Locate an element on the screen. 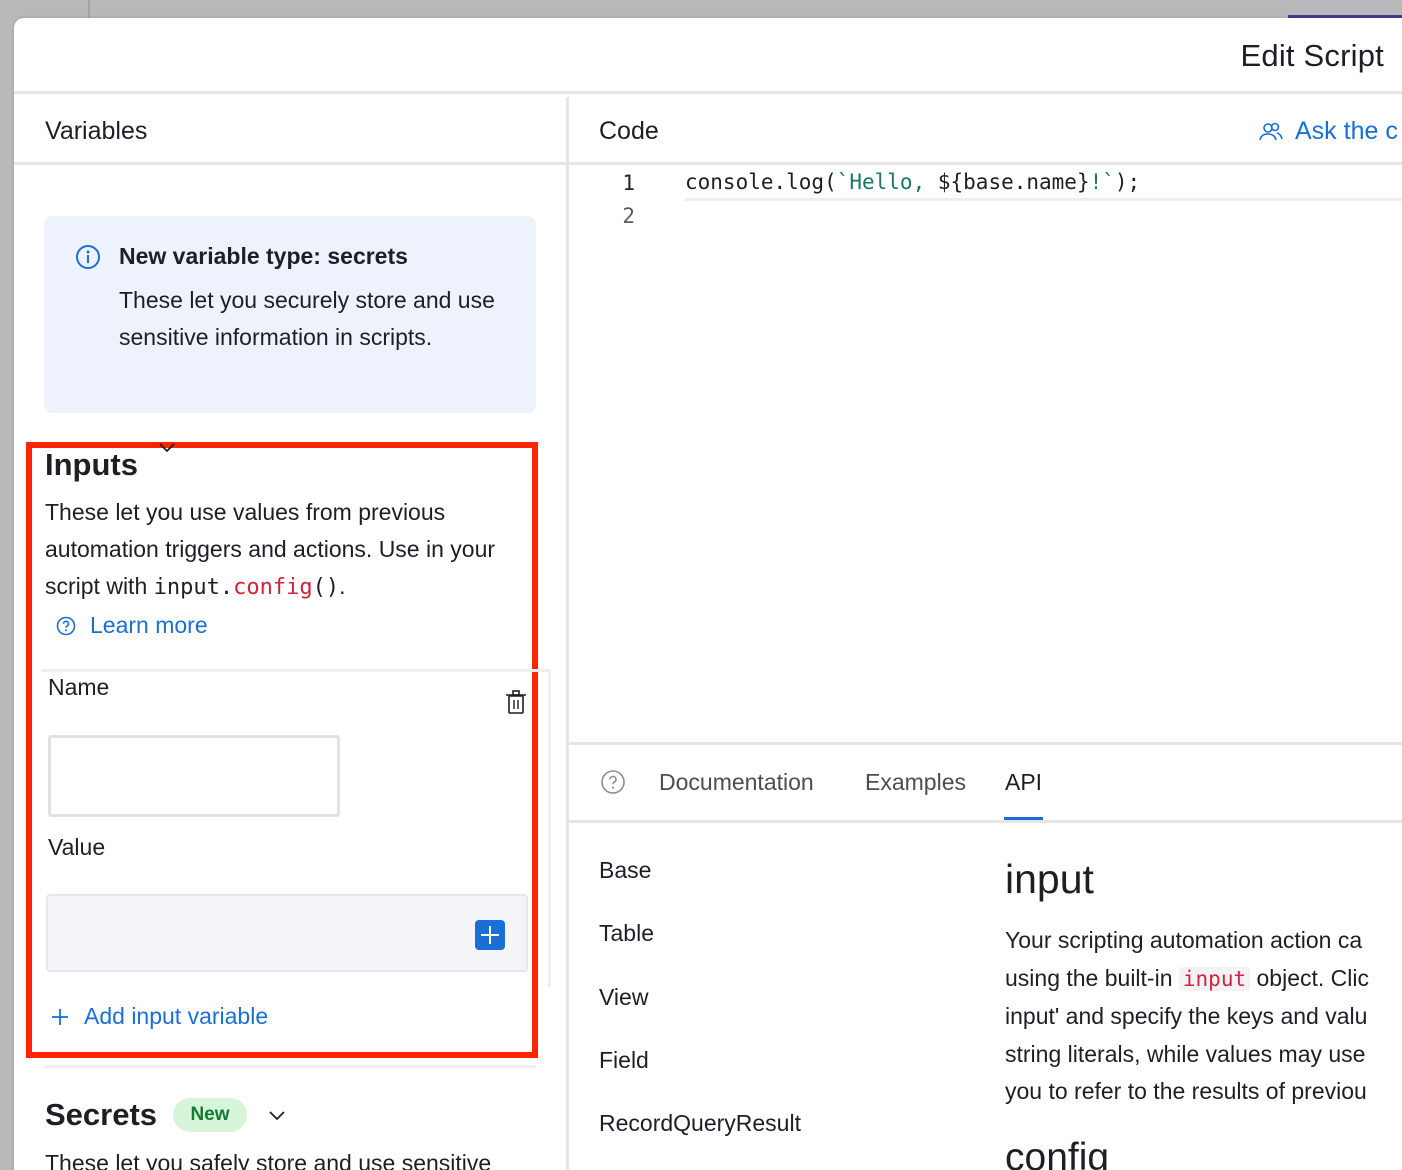 Image resolution: width=1402 pixels, height=1170 pixels. api-nav-view: View is located at coordinates (623, 997).